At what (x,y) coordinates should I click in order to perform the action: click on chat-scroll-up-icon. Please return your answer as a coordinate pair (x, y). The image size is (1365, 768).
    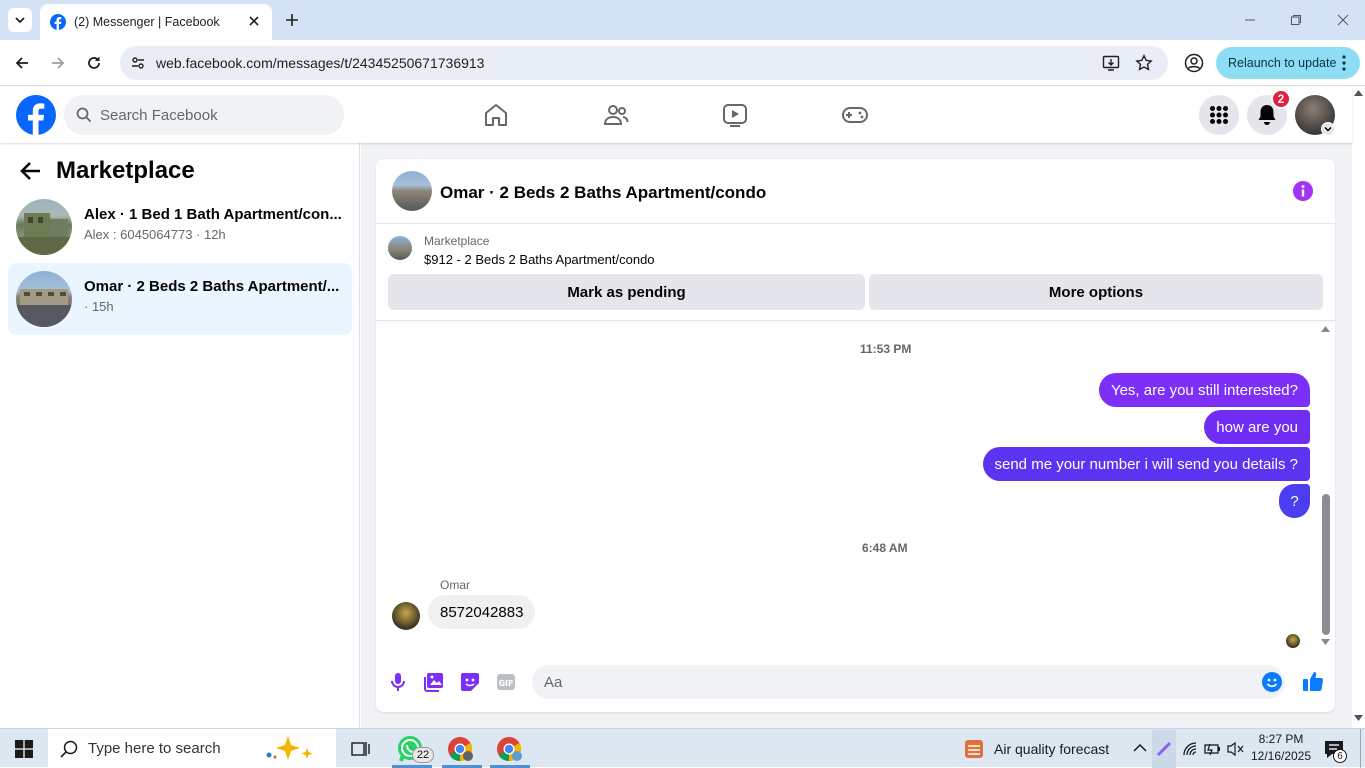
    Looking at the image, I should click on (1325, 329).